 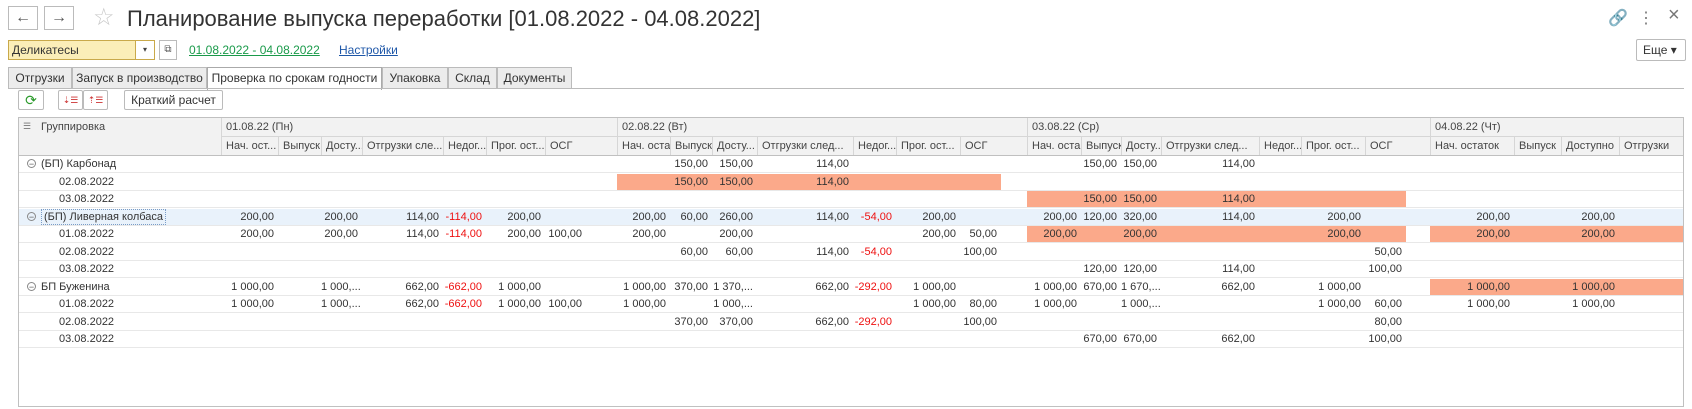 I want to click on chevron-down-icon: ▾, so click(x=144, y=50).